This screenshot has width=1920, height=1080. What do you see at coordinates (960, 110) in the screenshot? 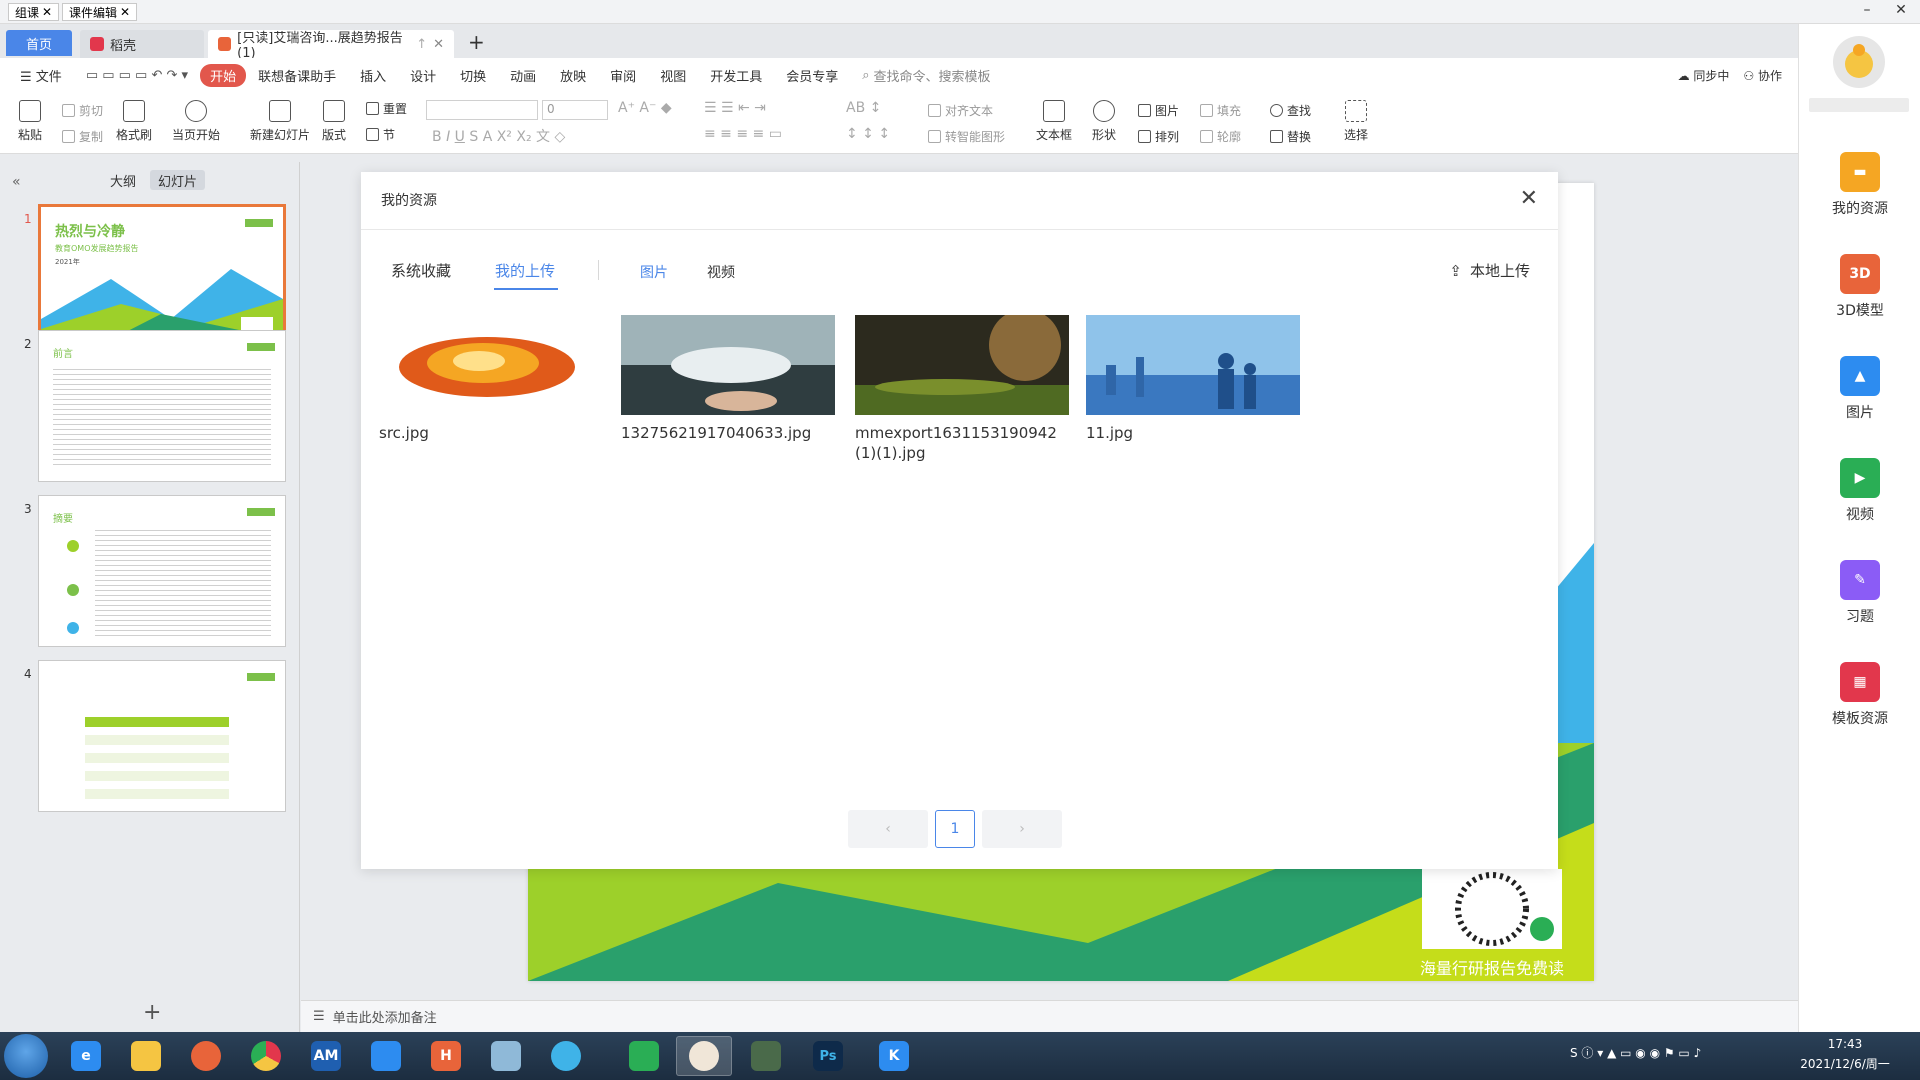
I see `align-text-button: 对齐文本` at bounding box center [960, 110].